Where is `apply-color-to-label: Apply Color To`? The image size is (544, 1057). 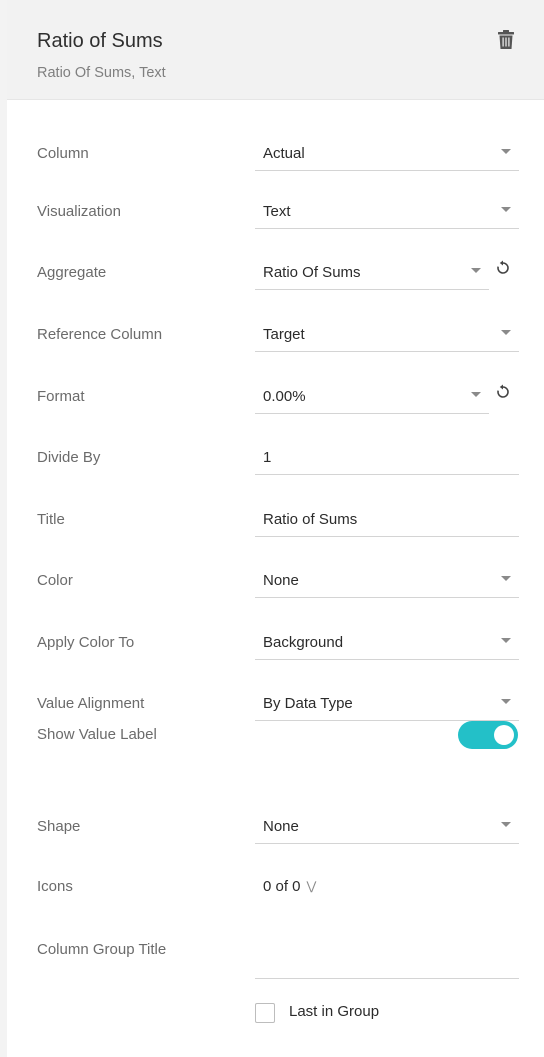
apply-color-to-label: Apply Color To is located at coordinates (86, 642).